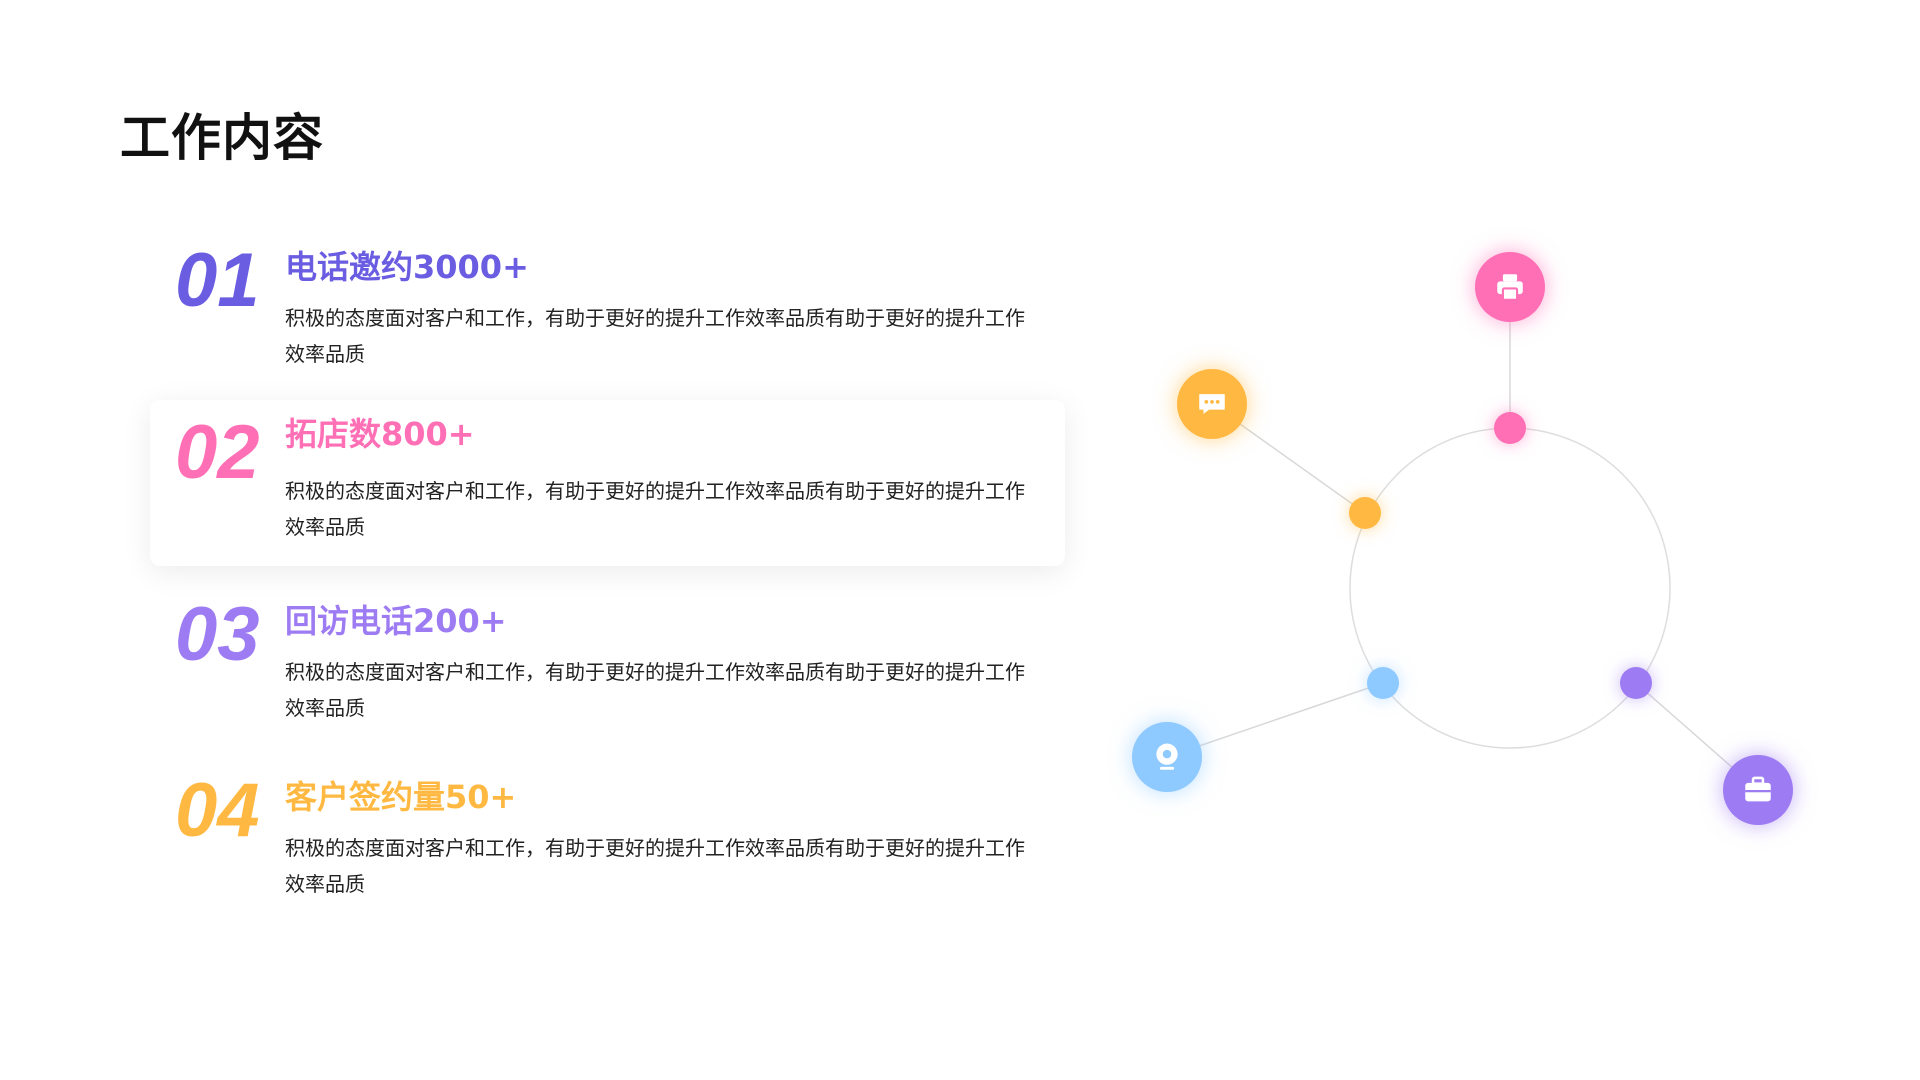  I want to click on briefcase-node, so click(1758, 790).